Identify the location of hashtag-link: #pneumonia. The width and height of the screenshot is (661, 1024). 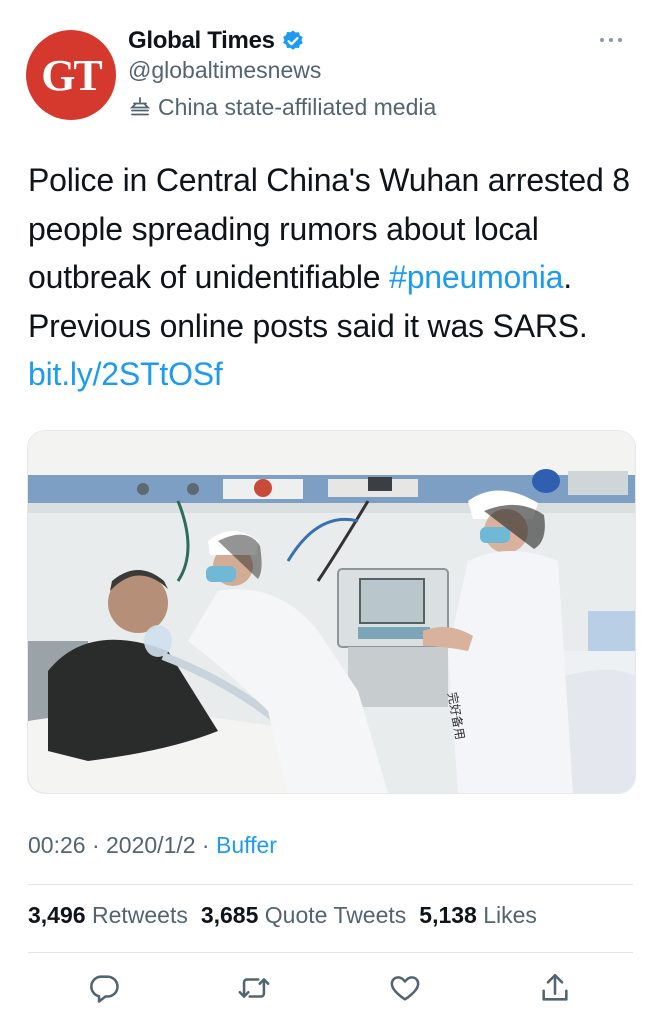
(476, 277).